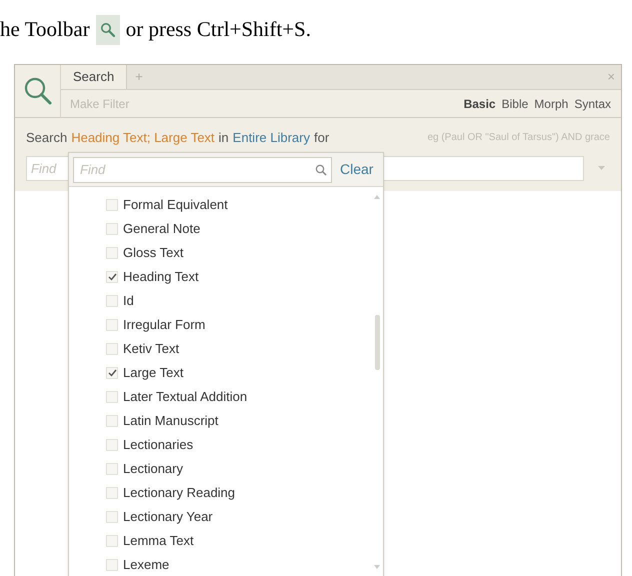  Describe the element at coordinates (377, 197) in the screenshot. I see `scroll-up-icon` at that location.